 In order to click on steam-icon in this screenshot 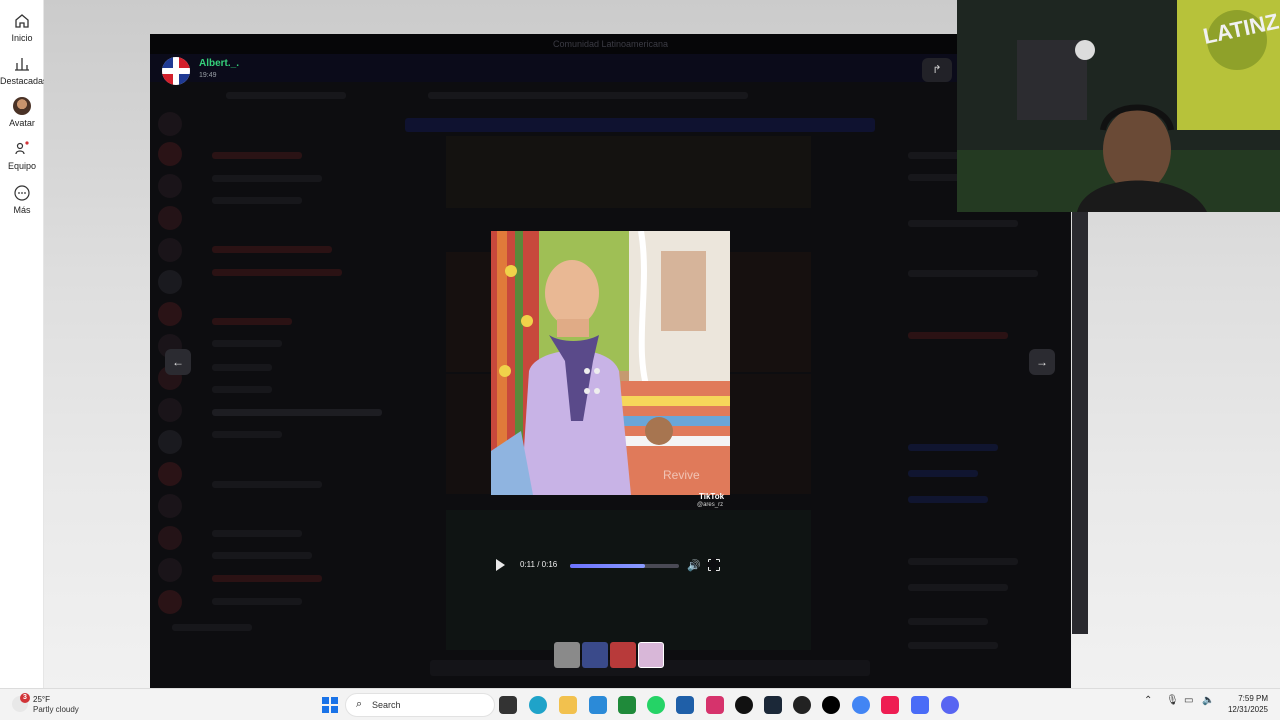, I will do `click(773, 705)`.